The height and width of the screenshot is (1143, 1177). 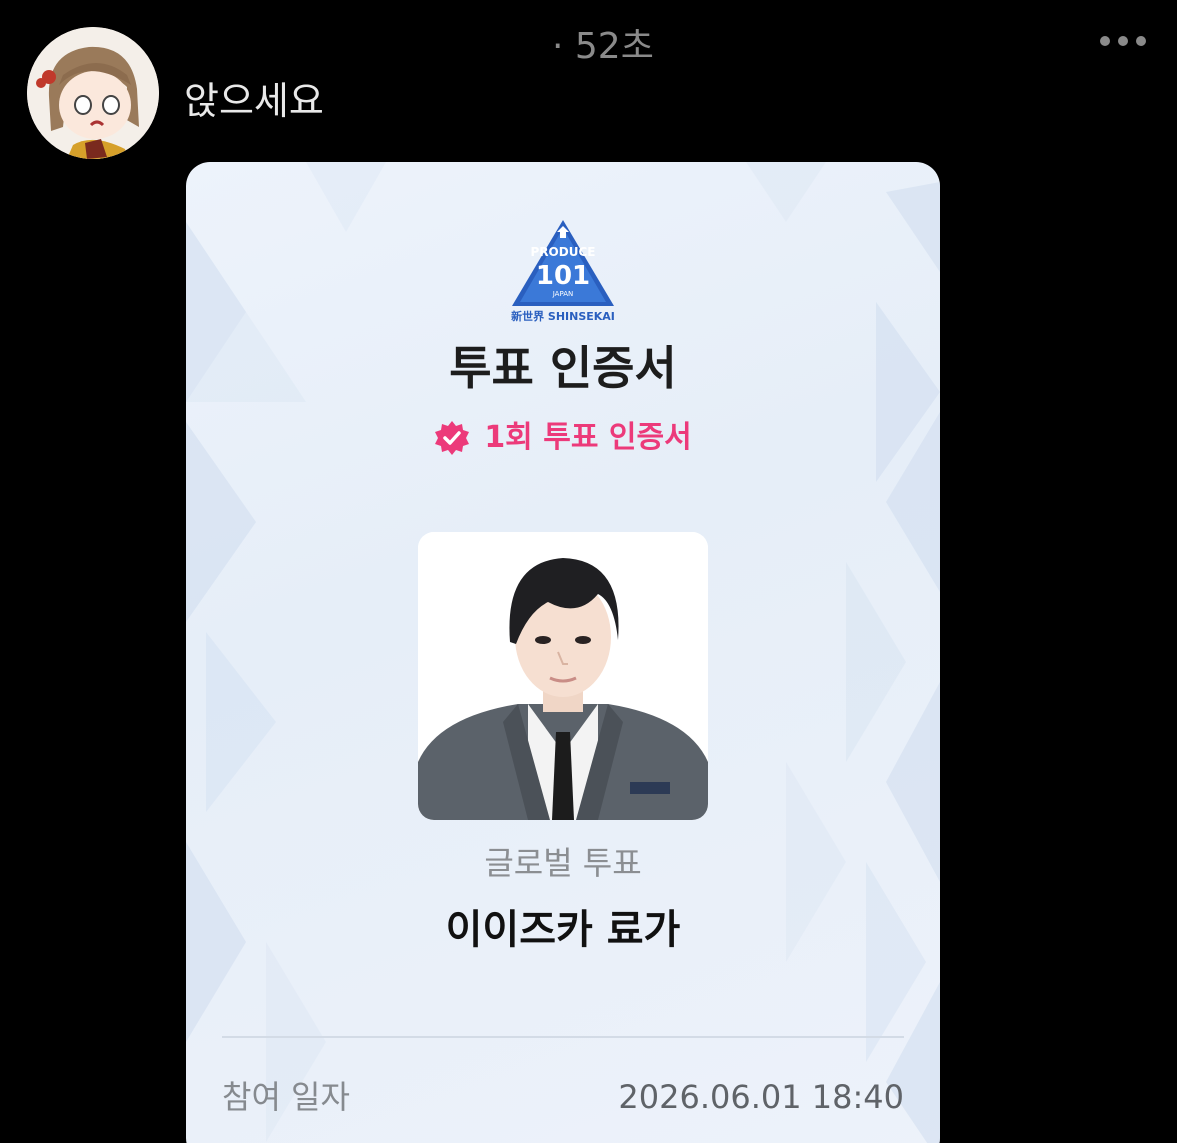 What do you see at coordinates (563, 1037) in the screenshot?
I see `divider` at bounding box center [563, 1037].